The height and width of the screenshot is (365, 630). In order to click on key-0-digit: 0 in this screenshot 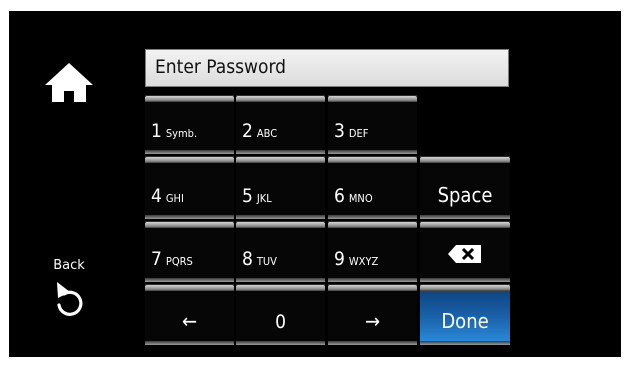, I will do `click(280, 322)`.